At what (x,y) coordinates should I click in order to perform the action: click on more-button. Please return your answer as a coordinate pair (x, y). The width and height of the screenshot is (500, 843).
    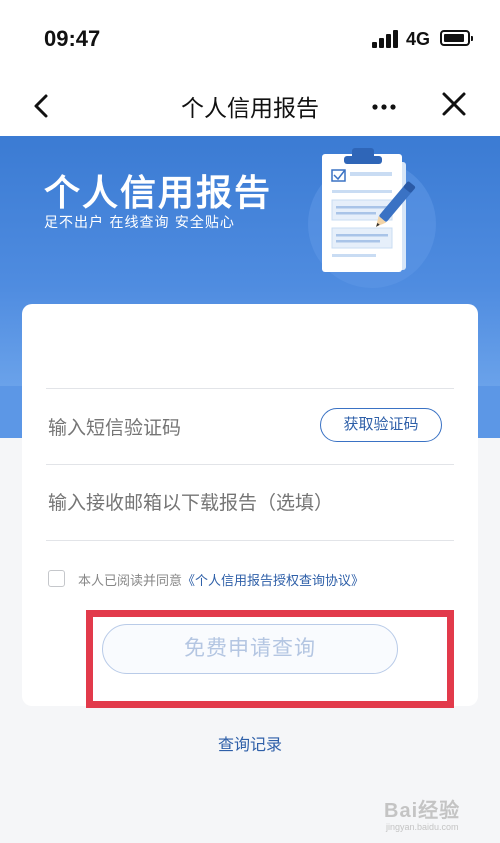
    Looking at the image, I should click on (384, 106).